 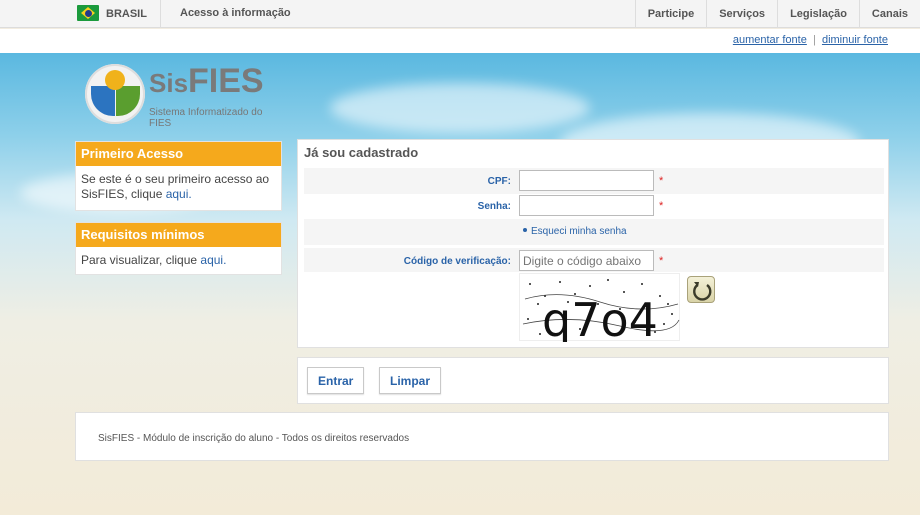 What do you see at coordinates (670, 14) in the screenshot?
I see `nav-participe: Participe` at bounding box center [670, 14].